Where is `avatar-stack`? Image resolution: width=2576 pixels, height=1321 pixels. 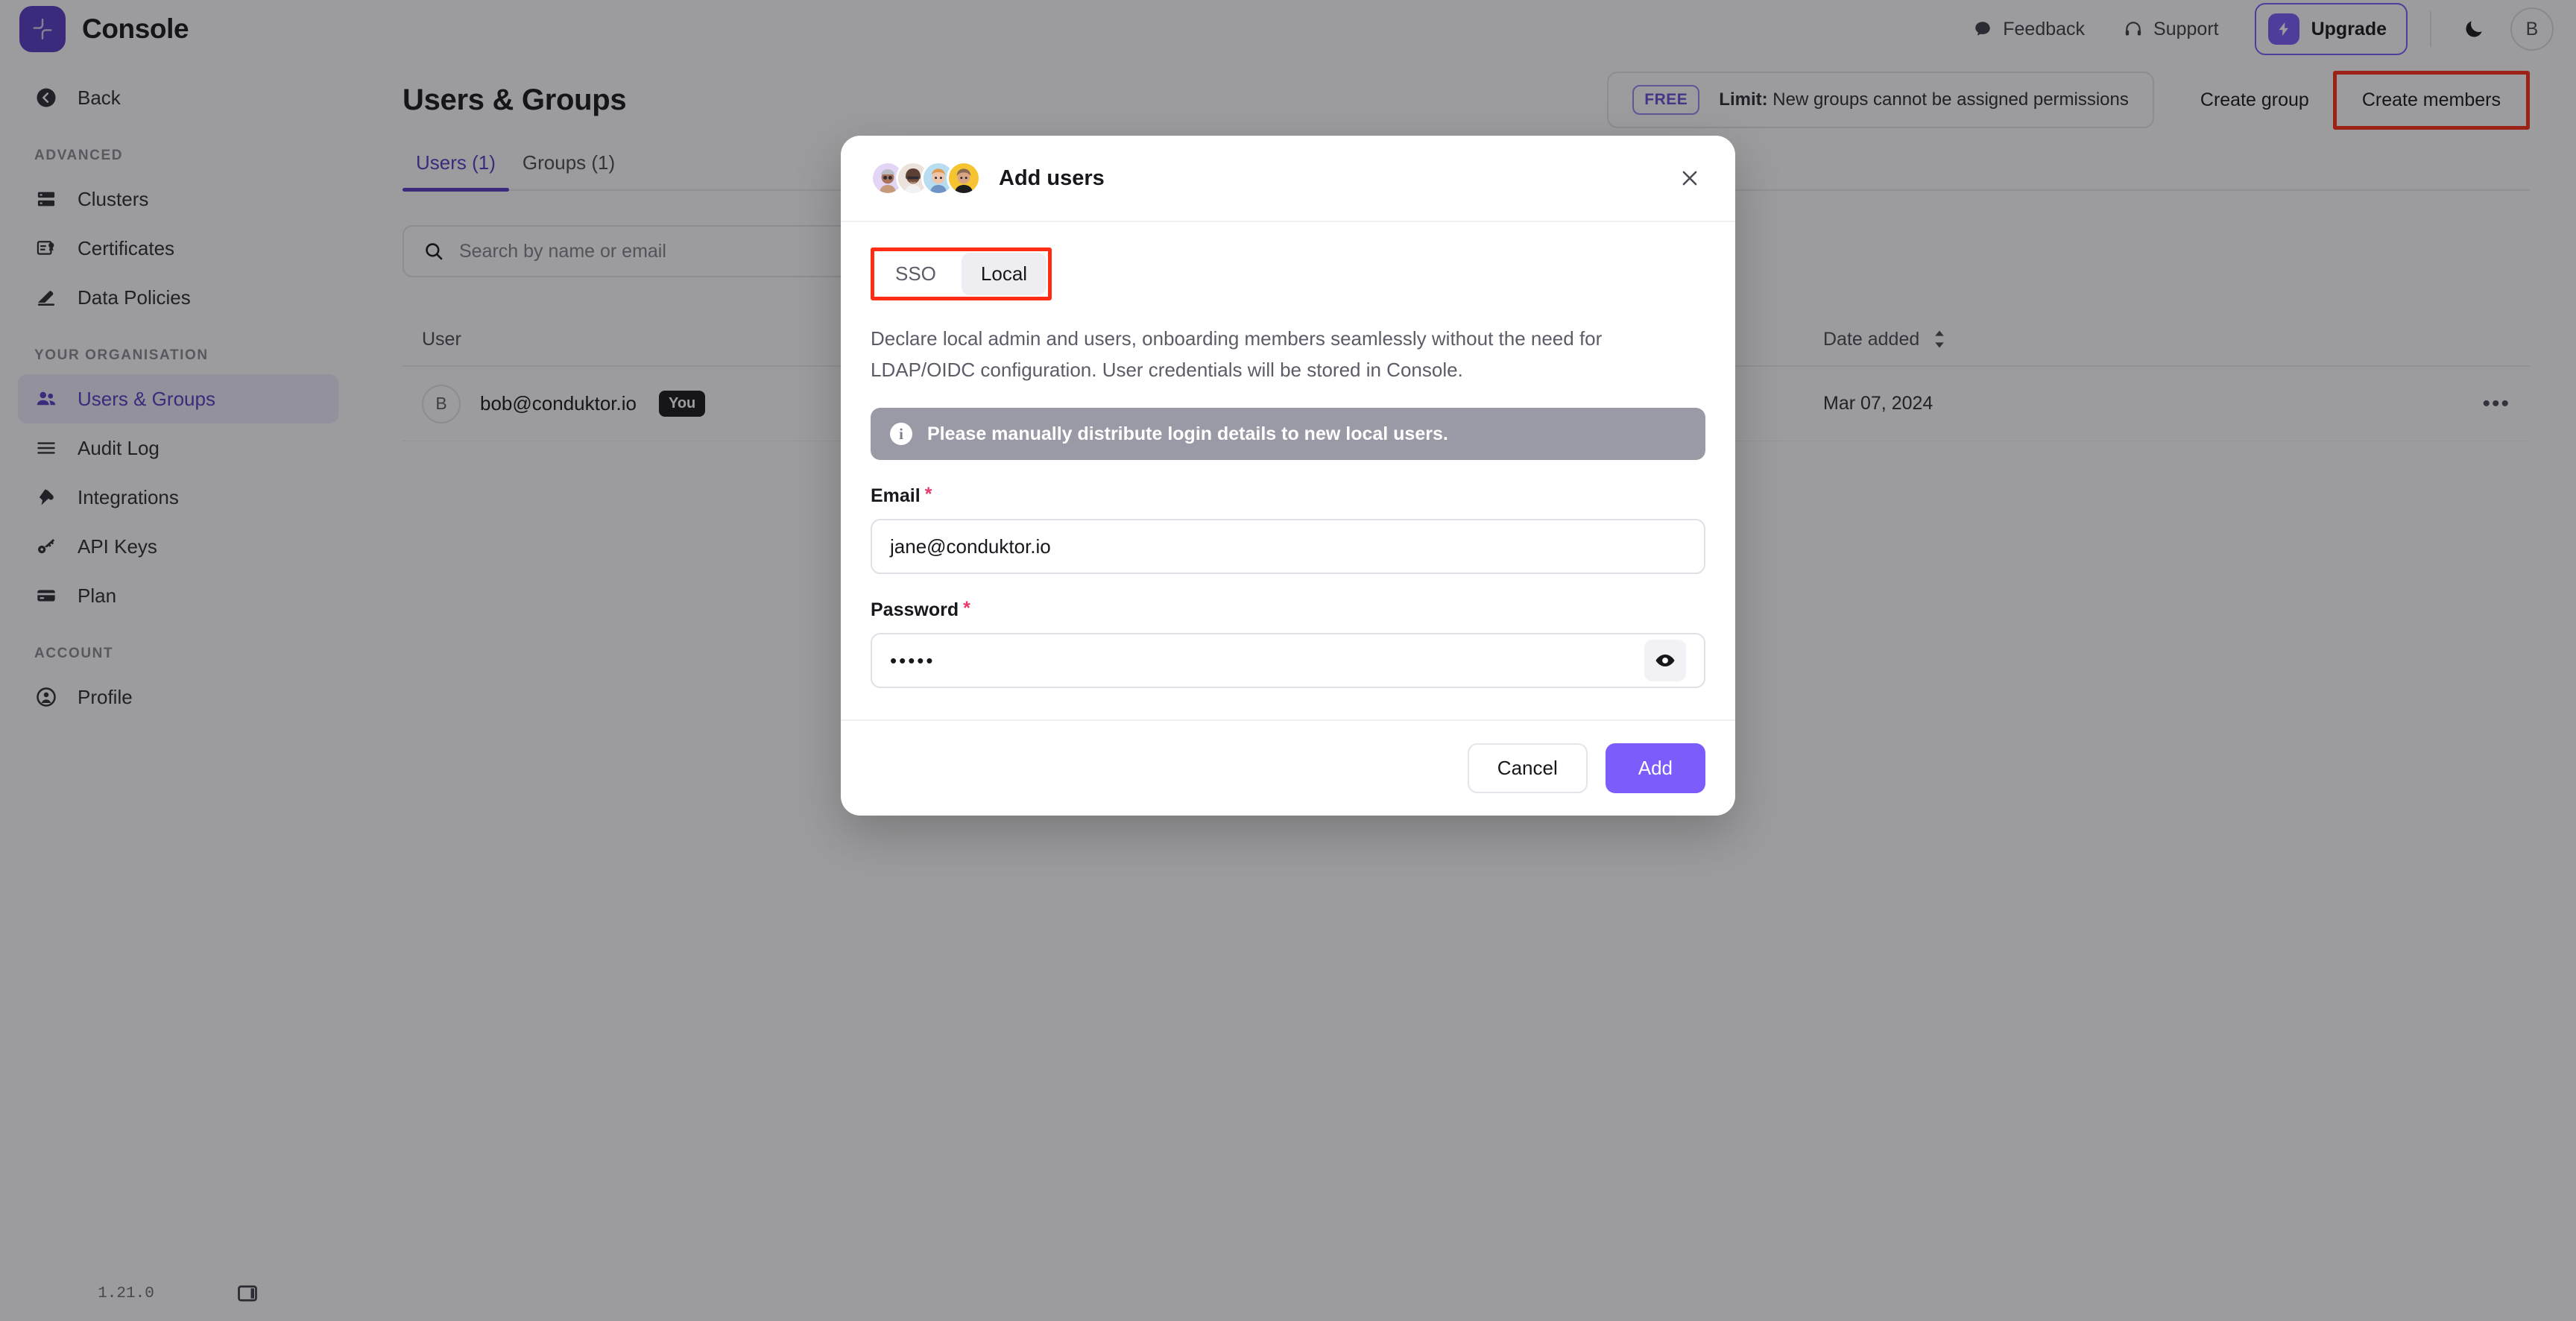
avatar-stack is located at coordinates (926, 178).